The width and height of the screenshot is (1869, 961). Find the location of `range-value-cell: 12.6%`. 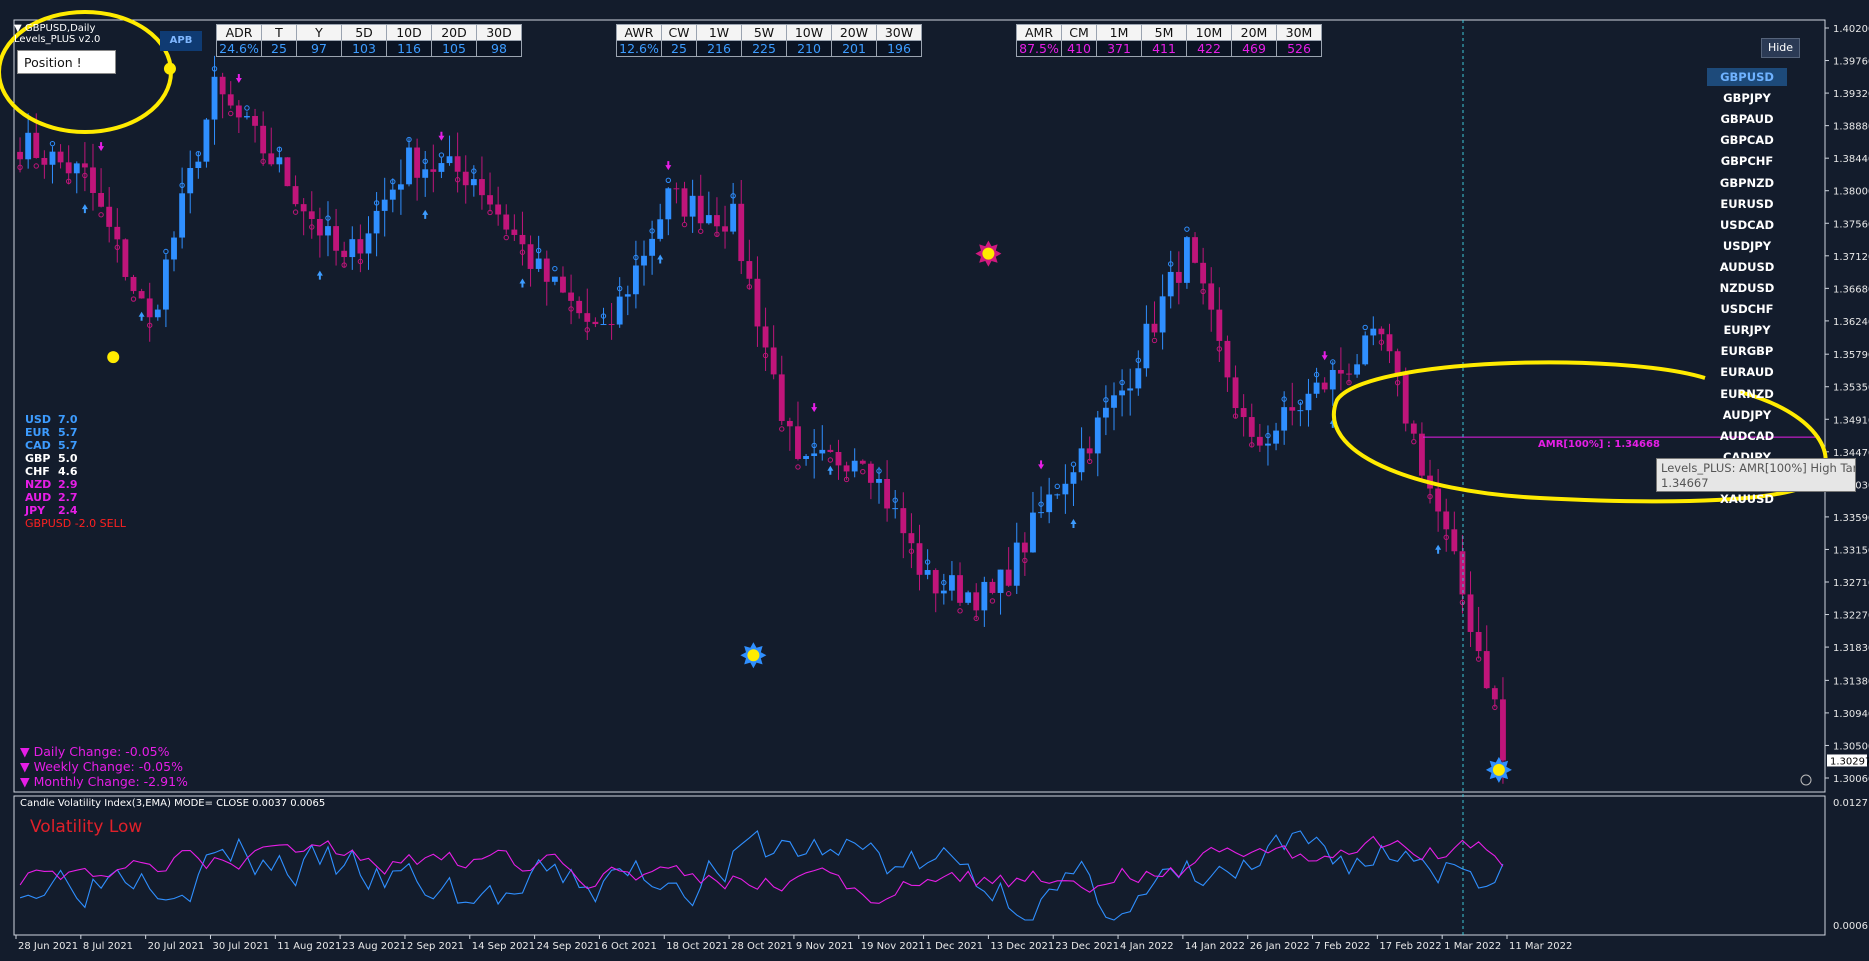

range-value-cell: 12.6% is located at coordinates (639, 48).